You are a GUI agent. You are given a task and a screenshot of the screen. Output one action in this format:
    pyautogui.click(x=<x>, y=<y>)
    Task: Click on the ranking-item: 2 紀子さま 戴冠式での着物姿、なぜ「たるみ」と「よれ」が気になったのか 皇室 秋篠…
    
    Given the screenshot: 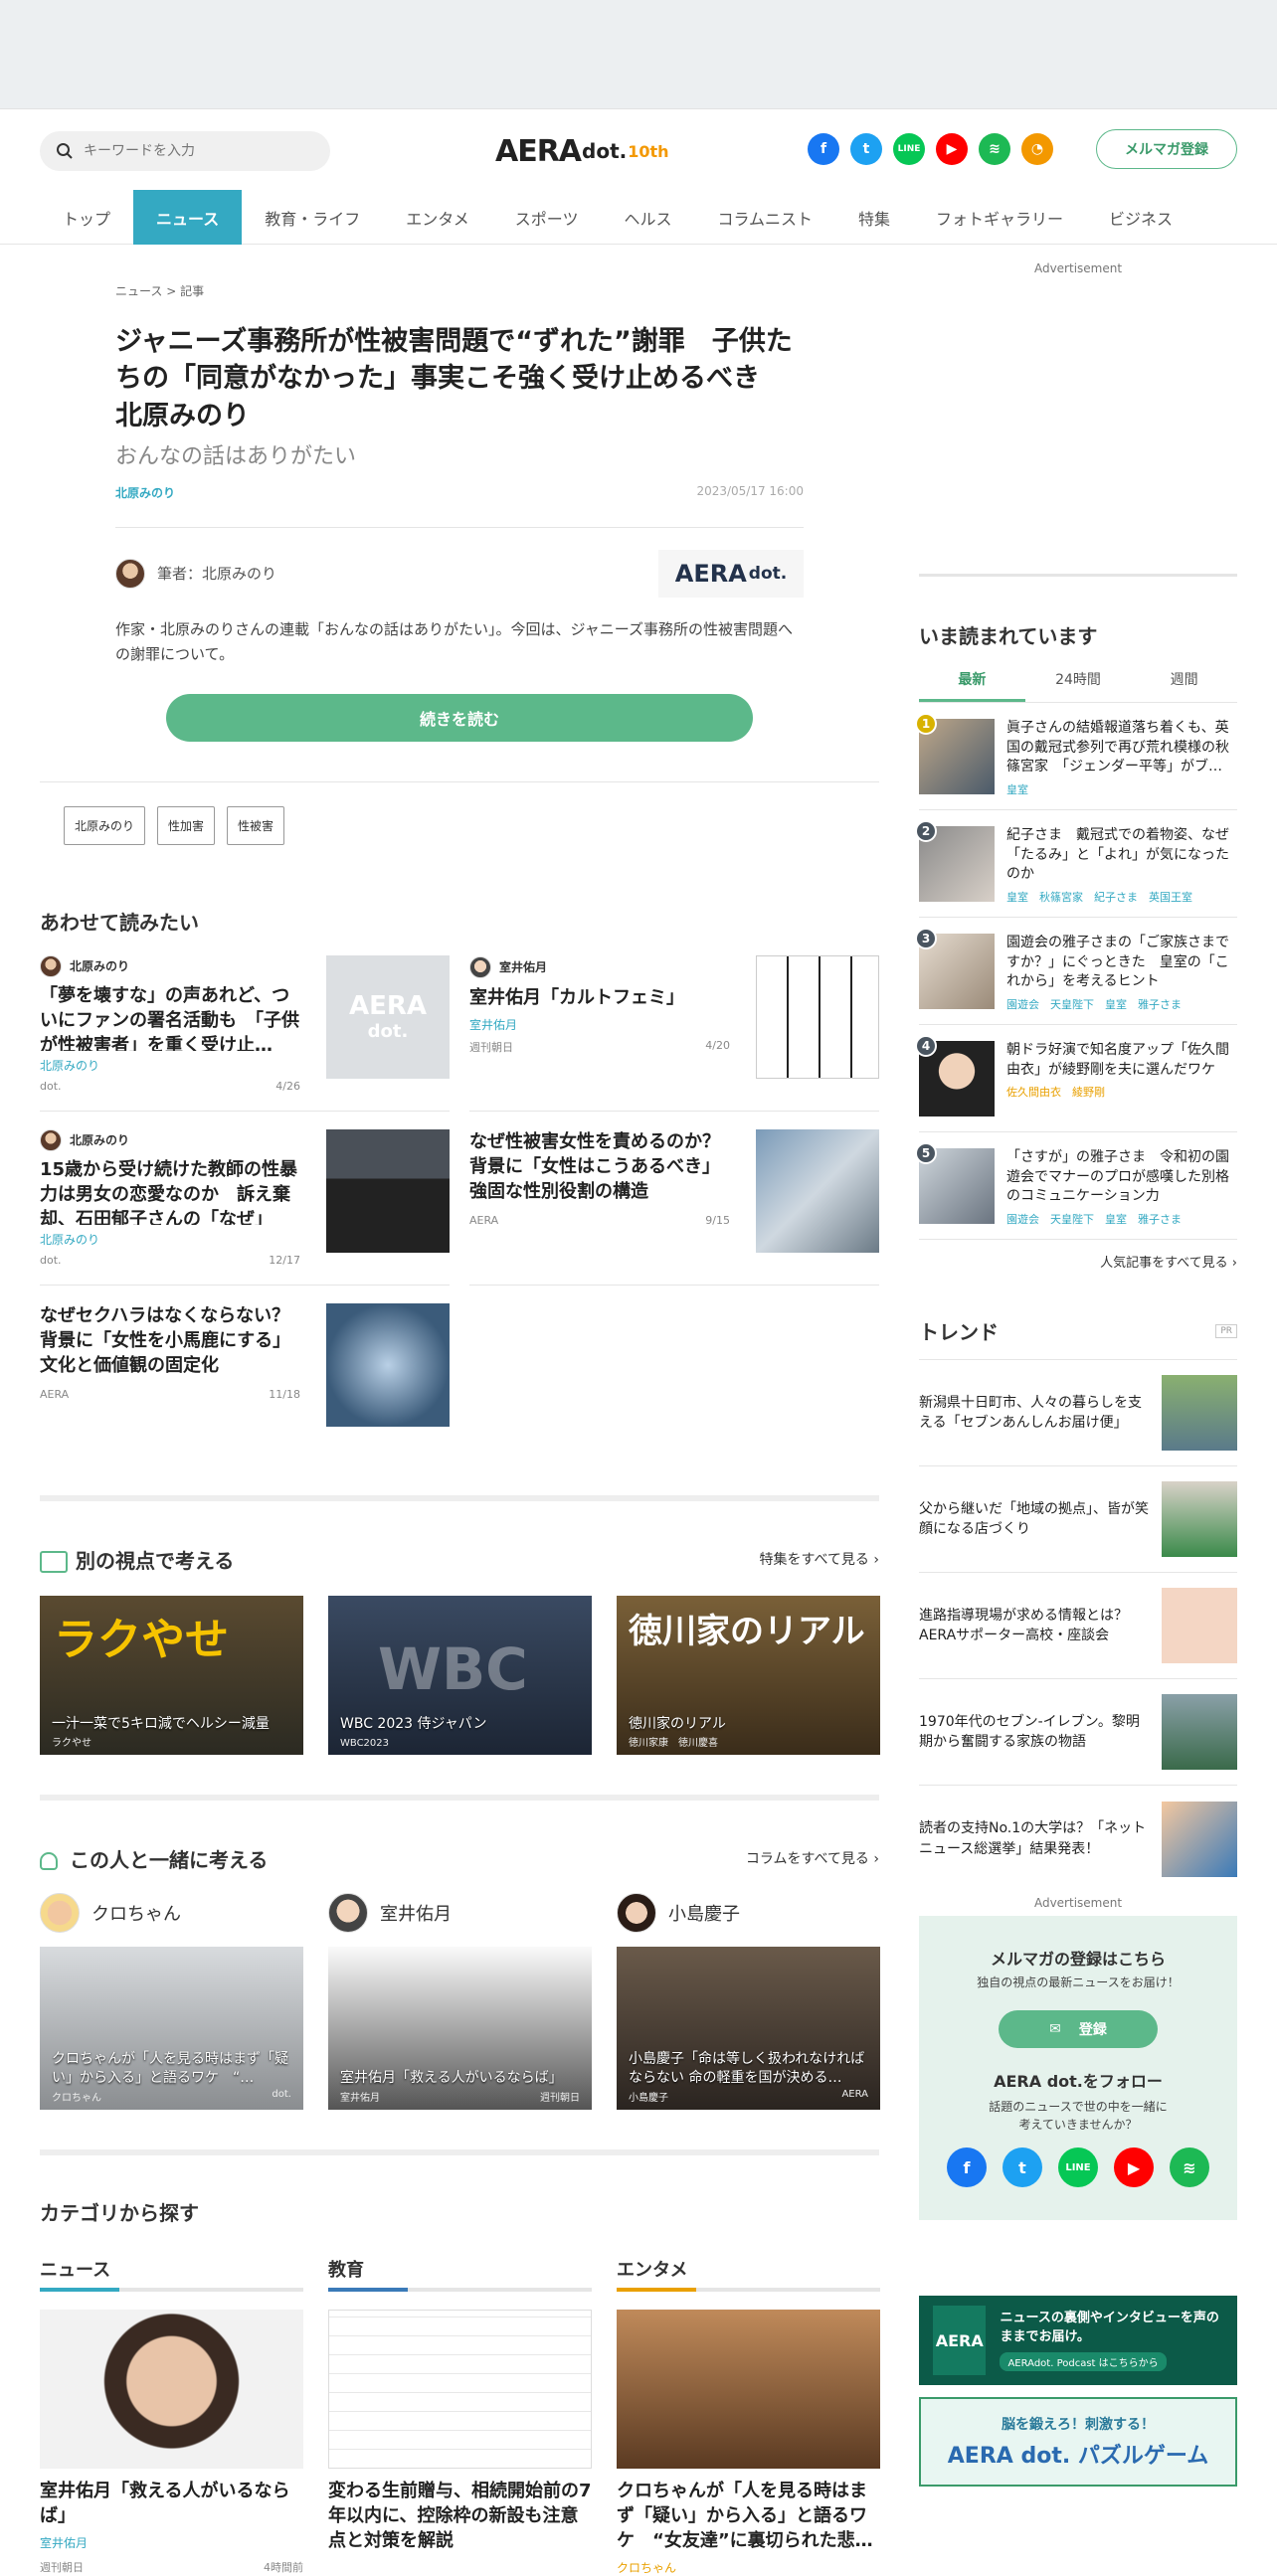 What is the action you would take?
    pyautogui.click(x=1076, y=864)
    